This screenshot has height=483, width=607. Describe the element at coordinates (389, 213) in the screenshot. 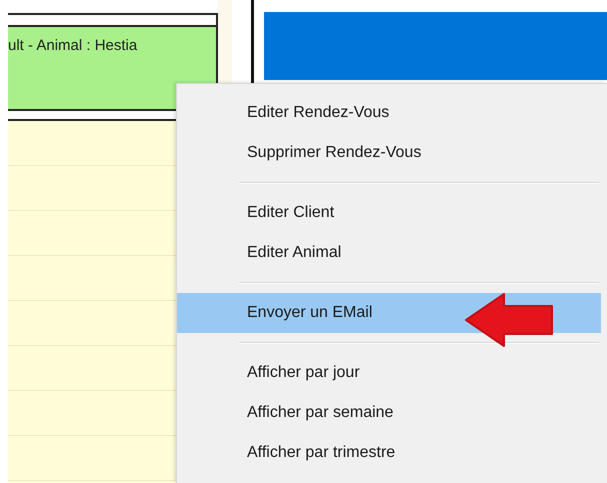

I see `menu-item: Editer Client` at that location.